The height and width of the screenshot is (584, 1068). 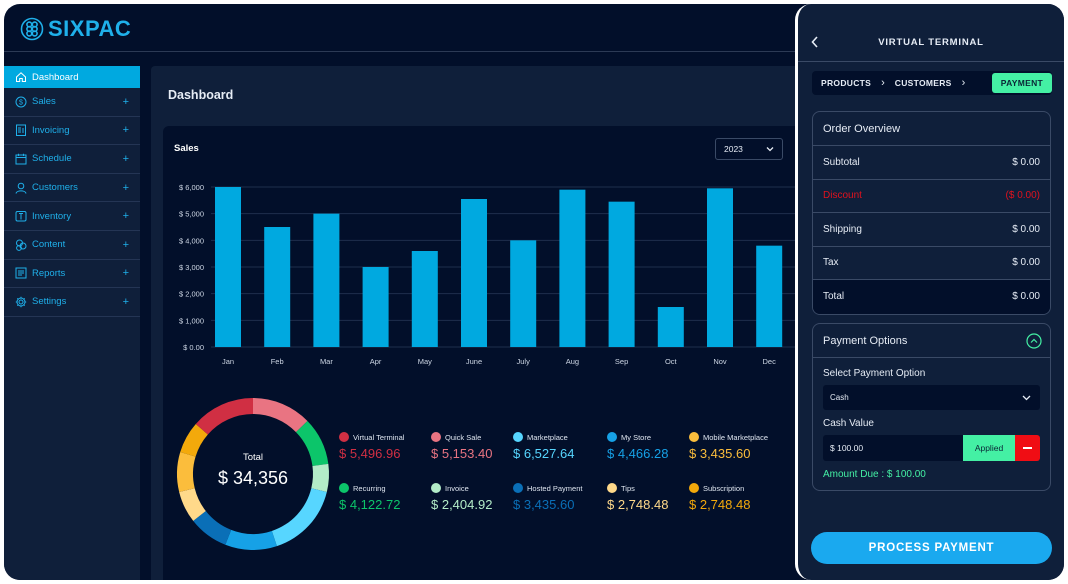 What do you see at coordinates (733, 149) in the screenshot?
I see `year-select-value: 2023` at bounding box center [733, 149].